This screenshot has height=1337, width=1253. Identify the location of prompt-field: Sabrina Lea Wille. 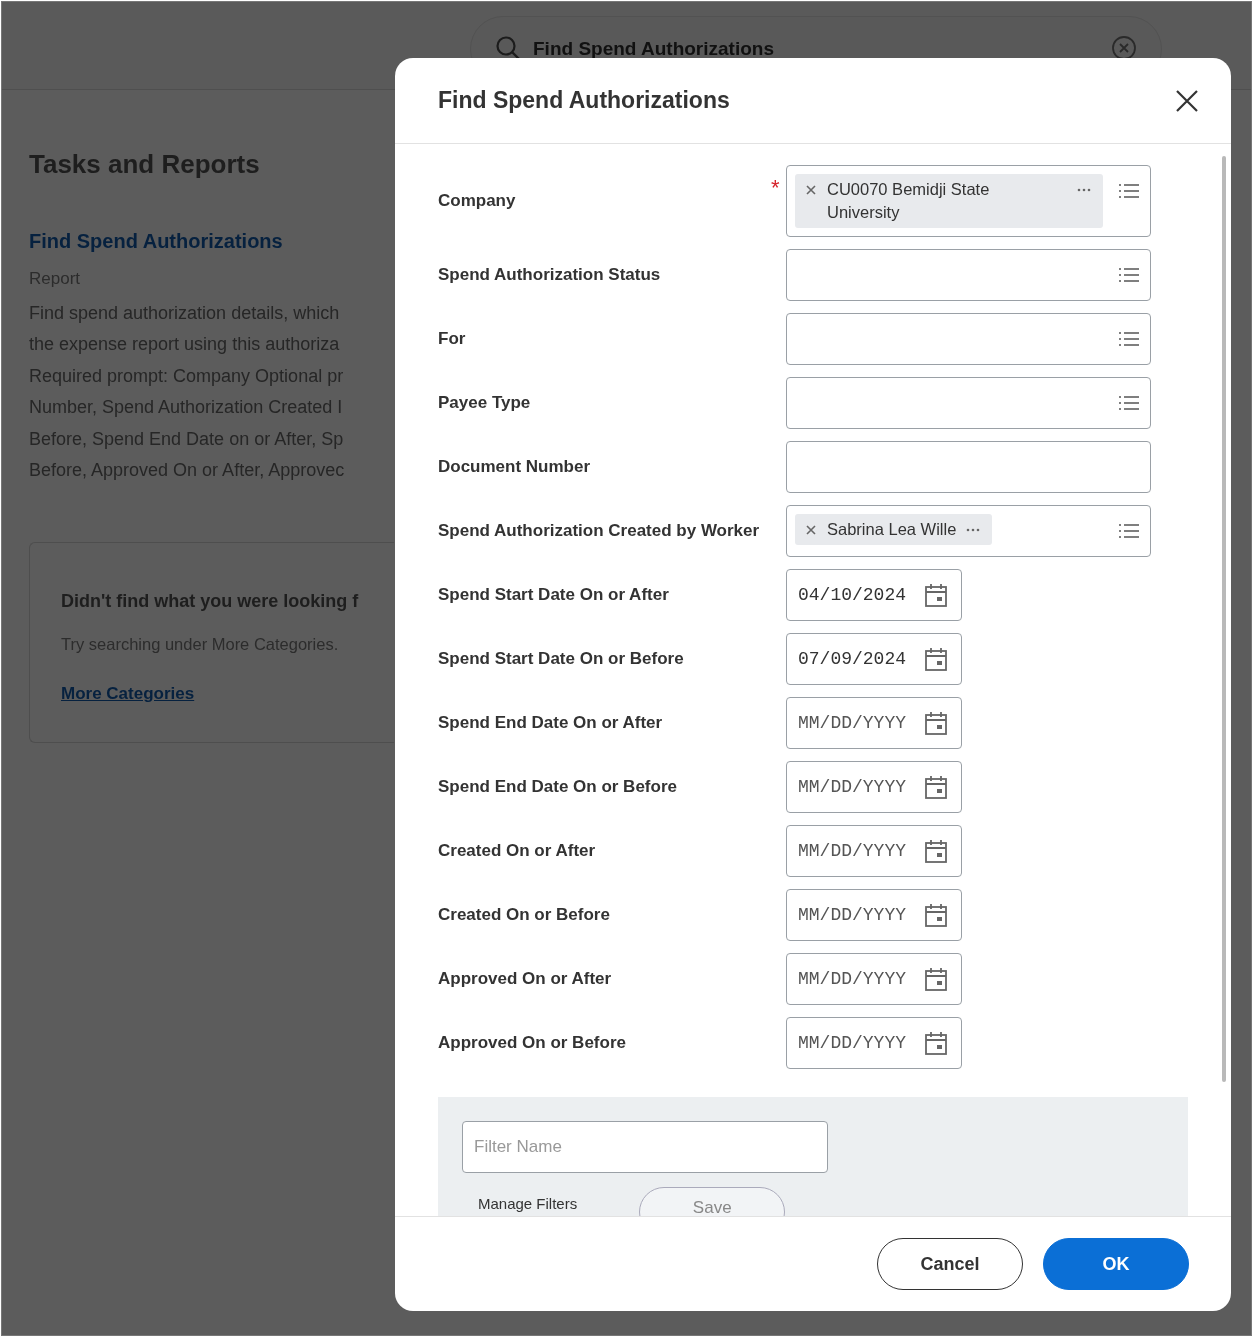
(968, 531).